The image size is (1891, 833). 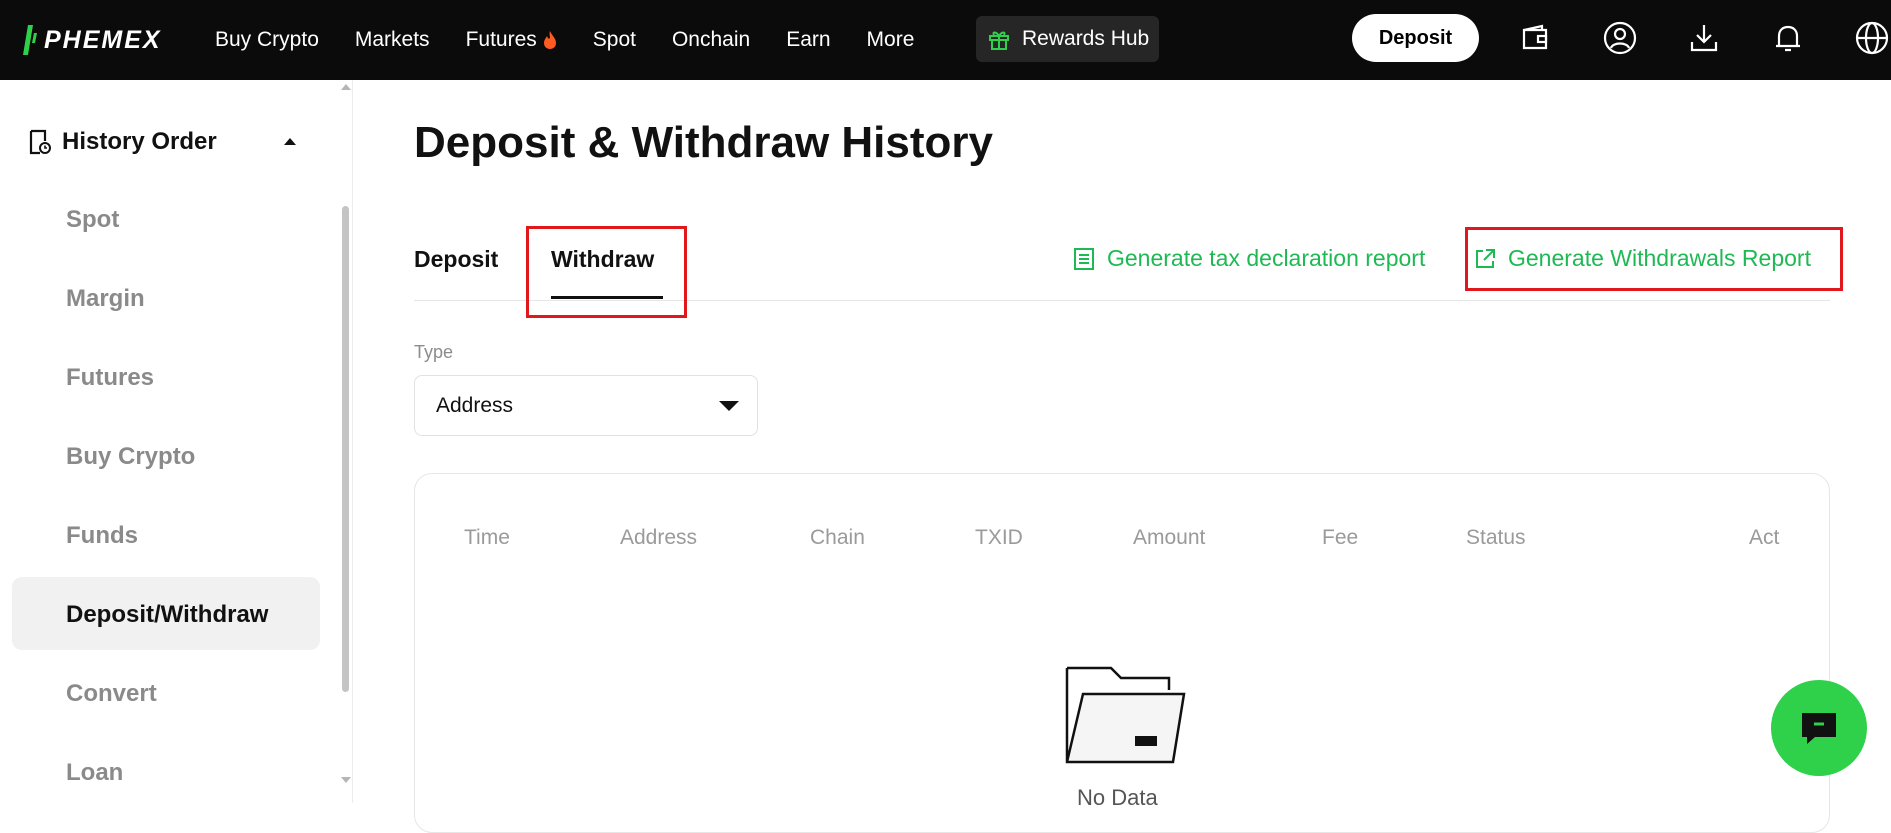 I want to click on deposit-button: Deposit, so click(x=1415, y=38).